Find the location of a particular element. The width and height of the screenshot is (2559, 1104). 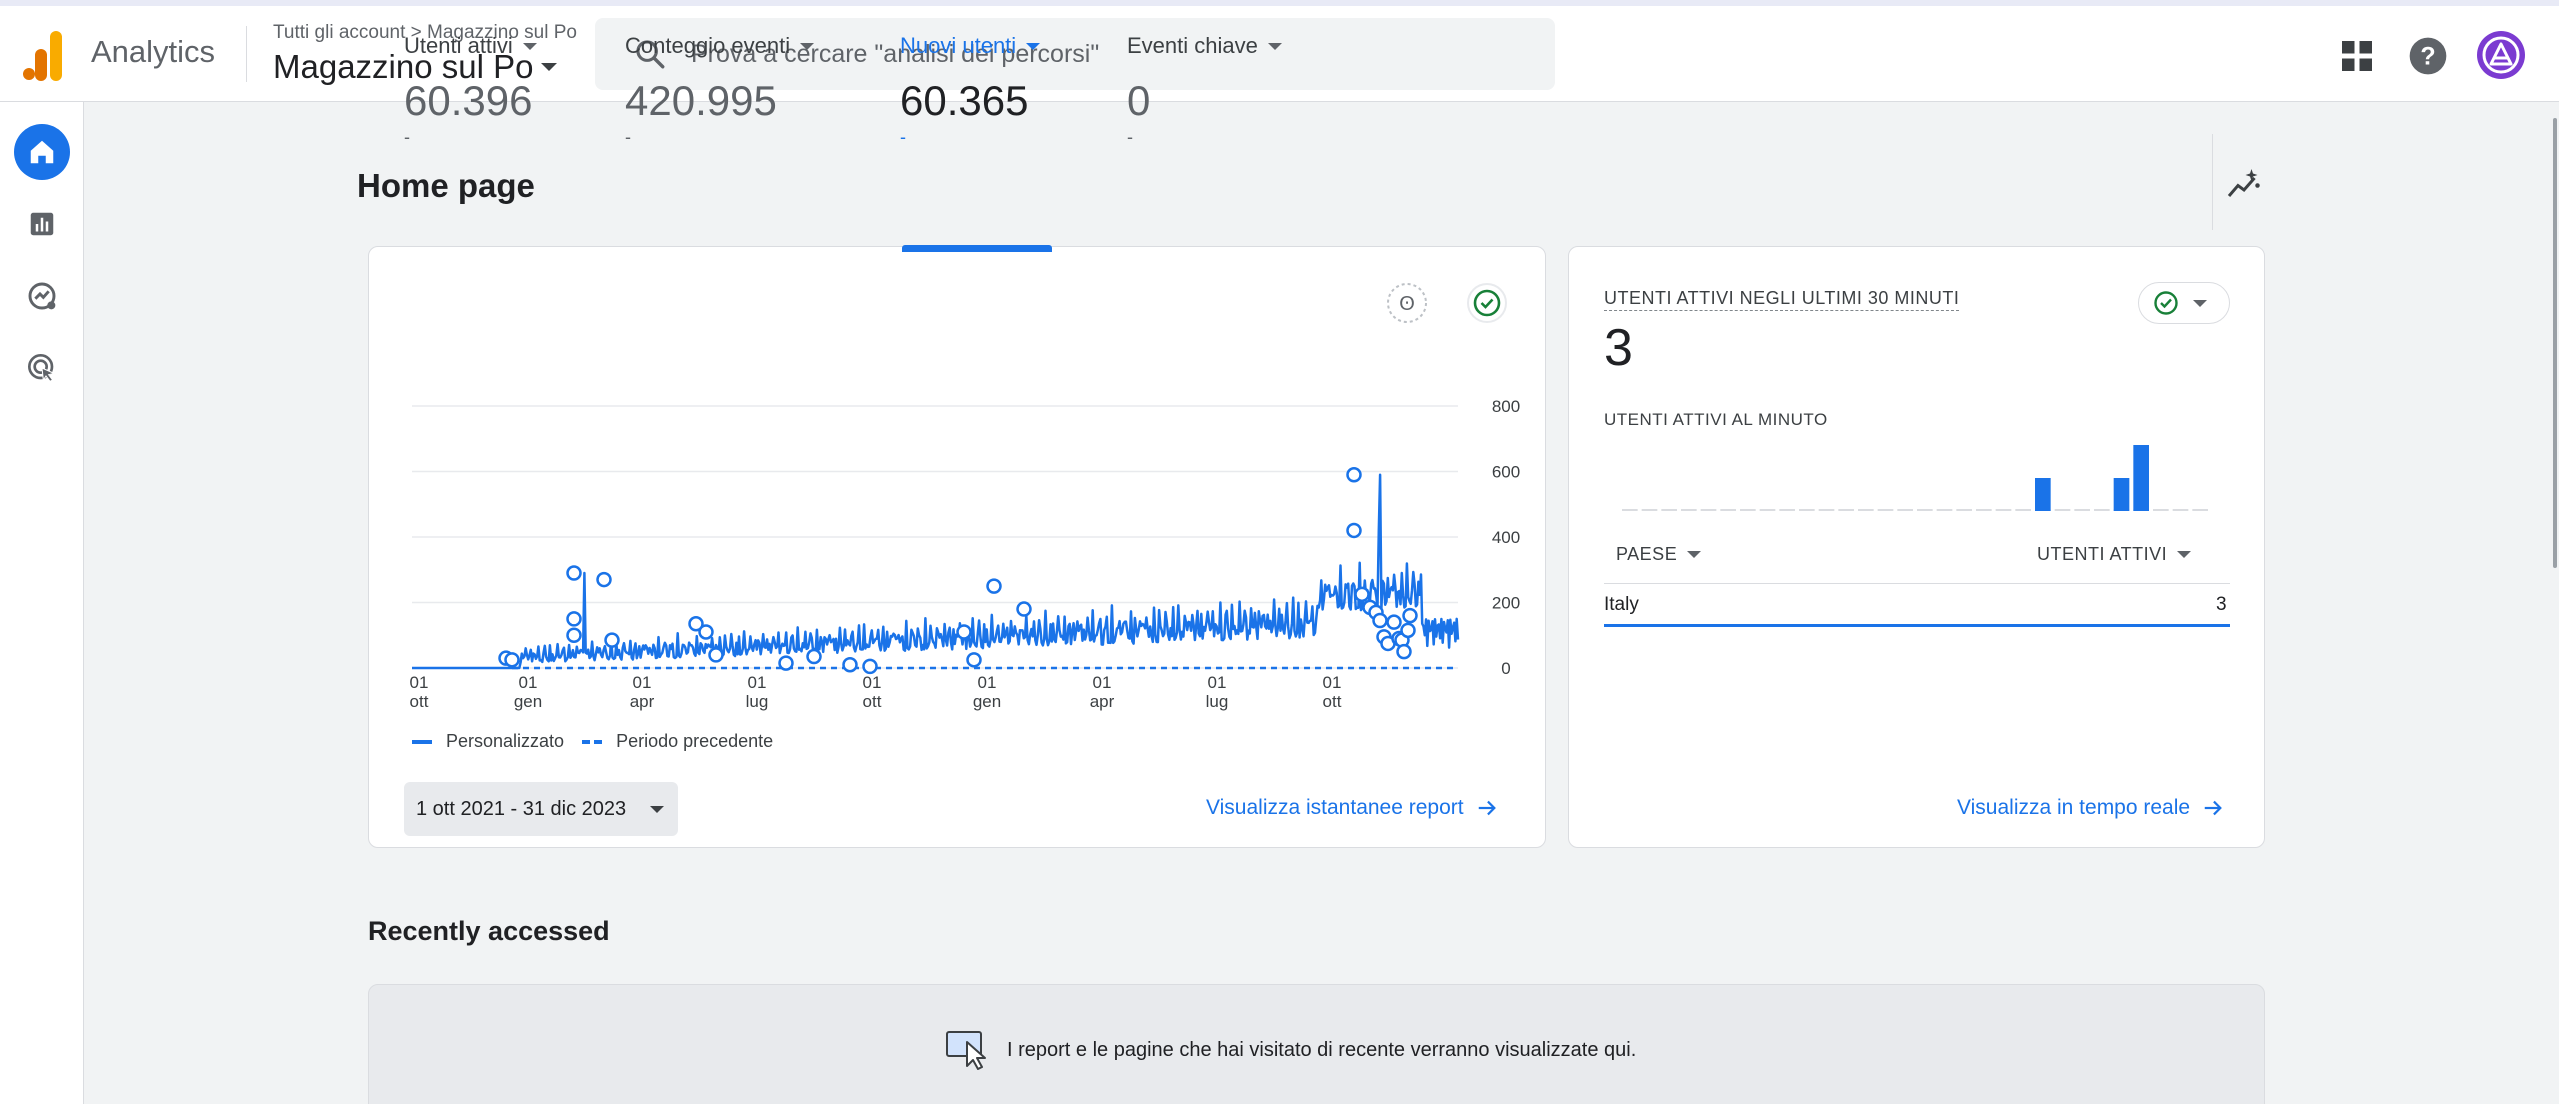

home-icon is located at coordinates (42, 152).